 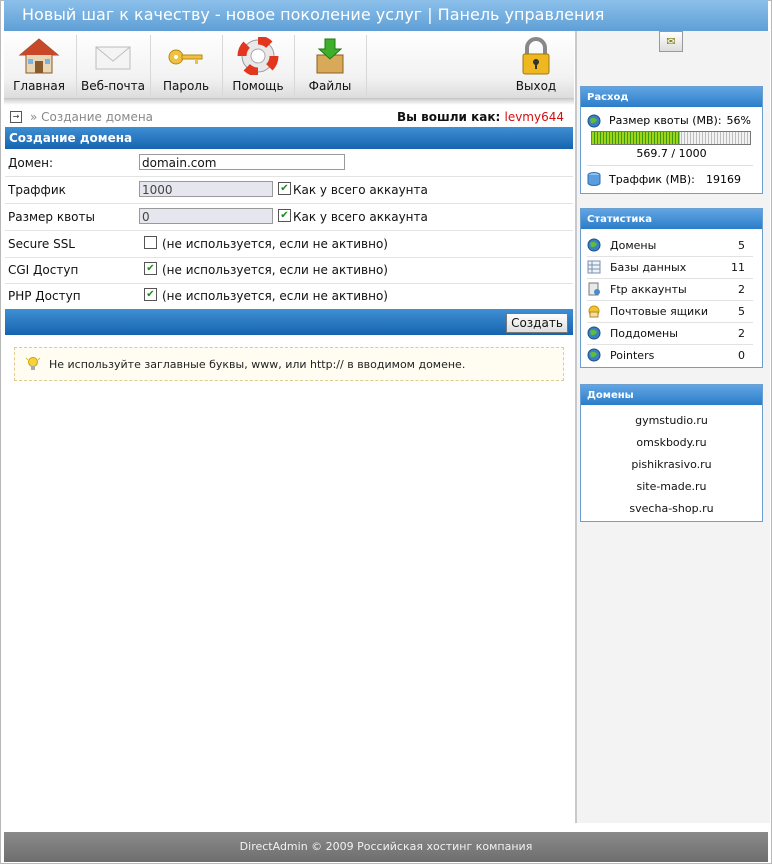 I want to click on pointer-globe-icon, so click(x=594, y=355).